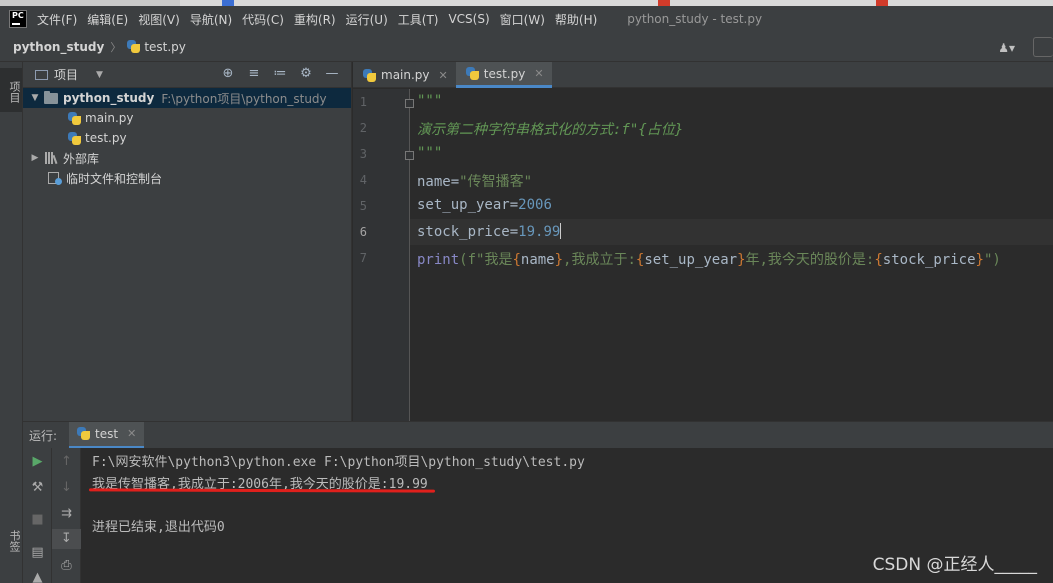 This screenshot has width=1053, height=583. What do you see at coordinates (363, 154) in the screenshot?
I see `line-number: 3` at bounding box center [363, 154].